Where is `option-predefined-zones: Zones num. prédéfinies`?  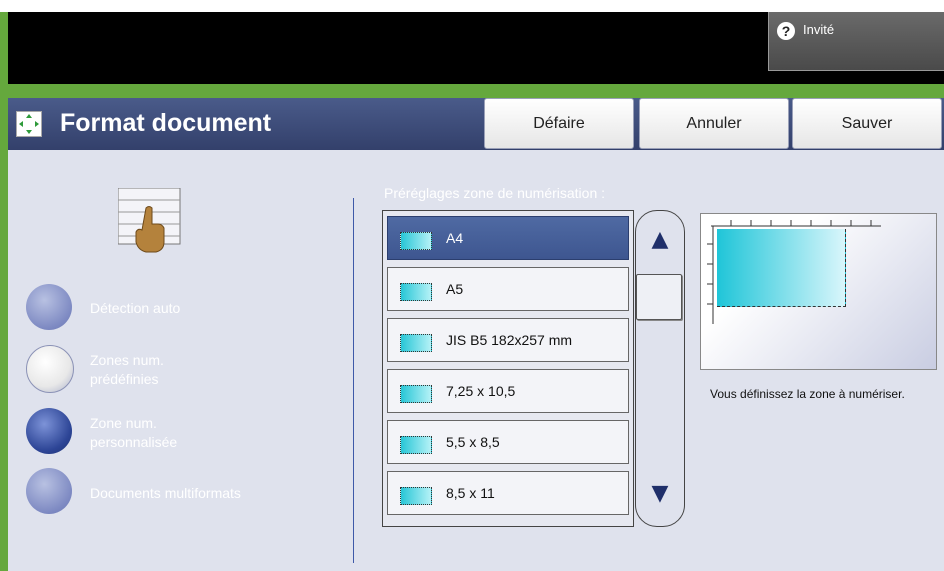
option-predefined-zones: Zones num. prédéfinies is located at coordinates (176, 370).